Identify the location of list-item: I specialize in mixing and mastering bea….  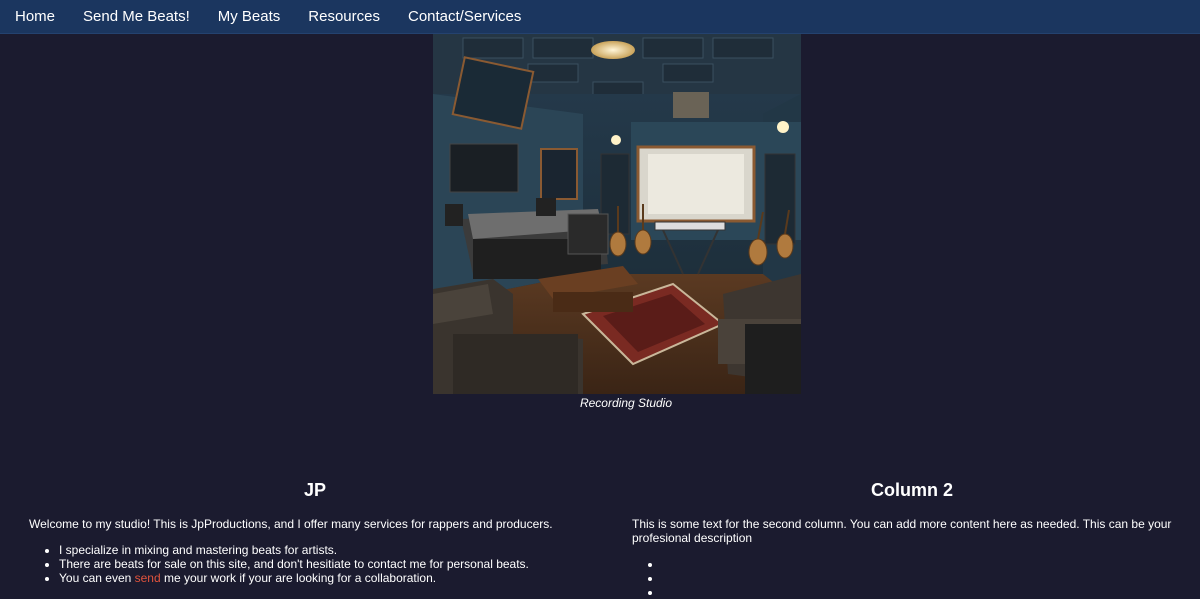
(330, 550).